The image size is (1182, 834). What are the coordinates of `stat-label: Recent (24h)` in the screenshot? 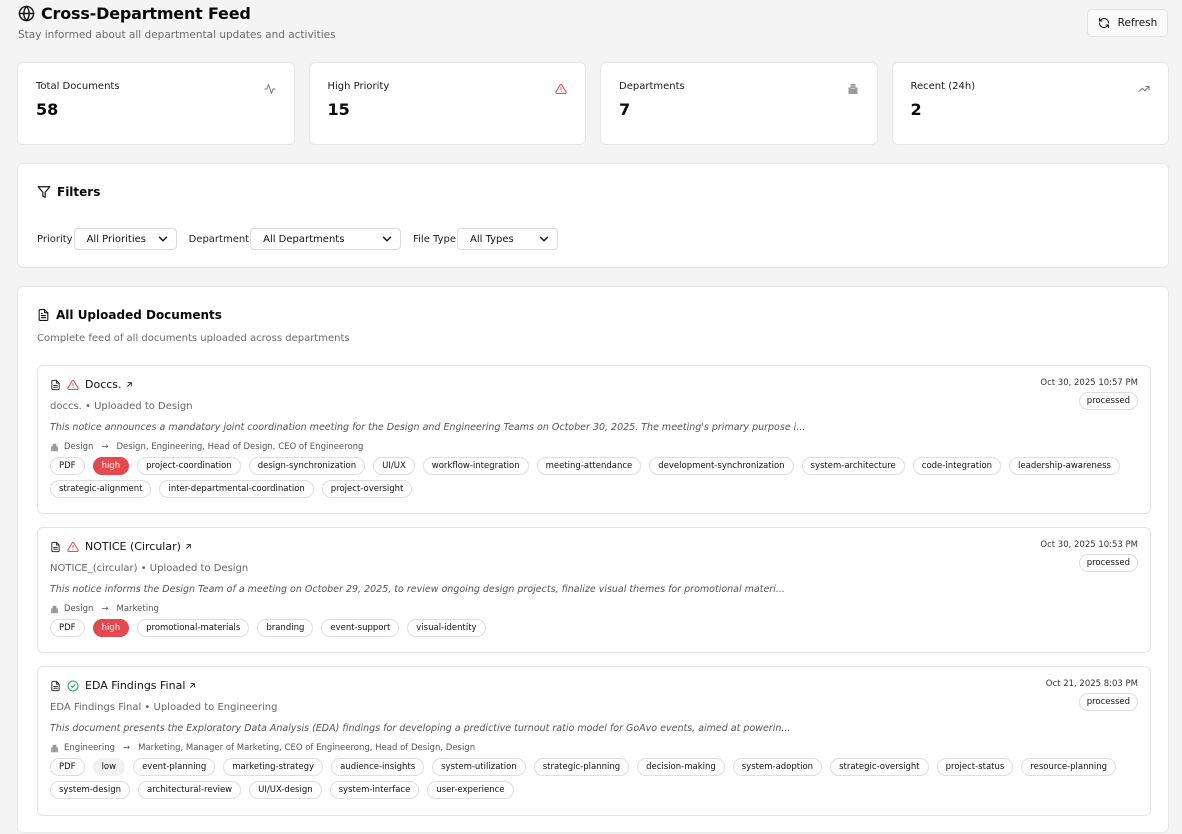 It's located at (943, 86).